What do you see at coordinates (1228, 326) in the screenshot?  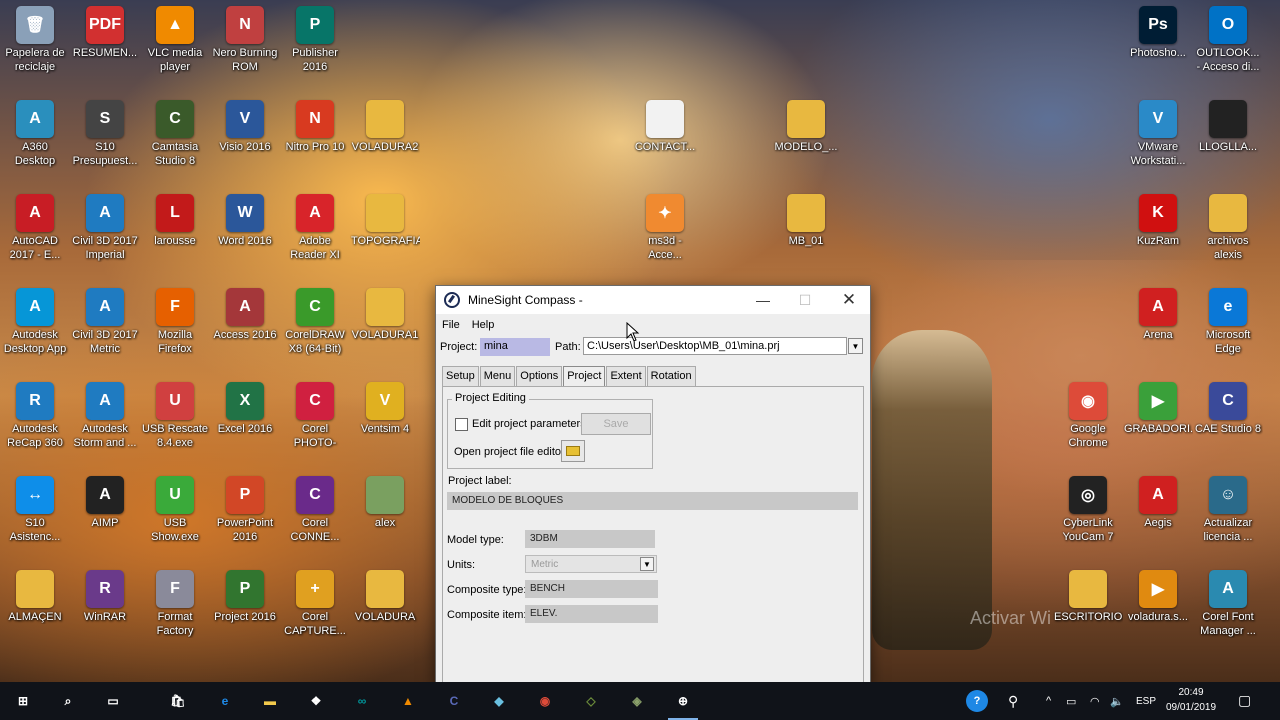 I see `desktop-icon: e Microsoft Edge` at bounding box center [1228, 326].